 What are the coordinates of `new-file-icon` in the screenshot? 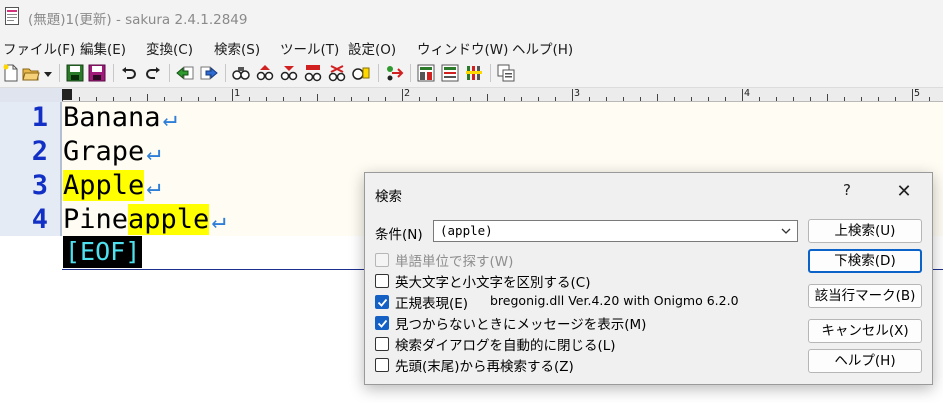 It's located at (11, 73).